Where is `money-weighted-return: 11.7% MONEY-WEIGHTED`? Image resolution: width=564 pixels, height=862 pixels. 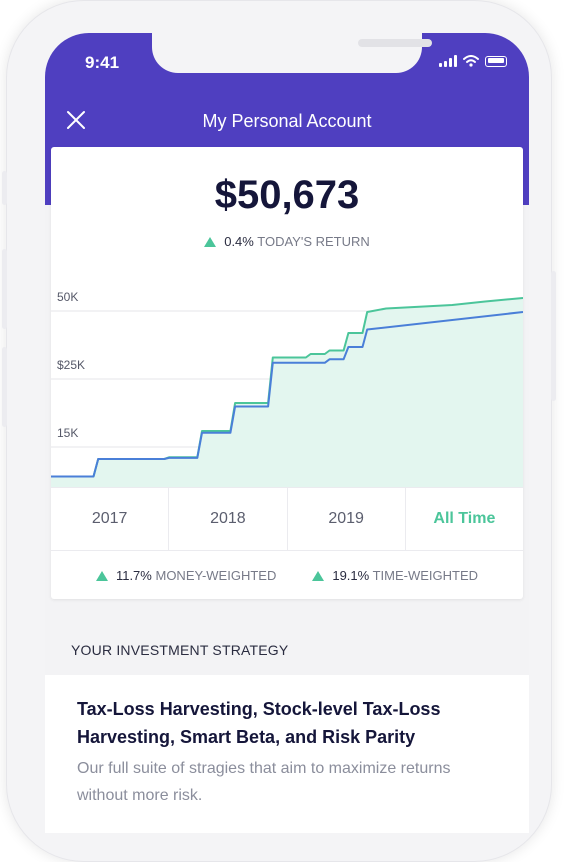
money-weighted-return: 11.7% MONEY-WEIGHTED is located at coordinates (186, 575).